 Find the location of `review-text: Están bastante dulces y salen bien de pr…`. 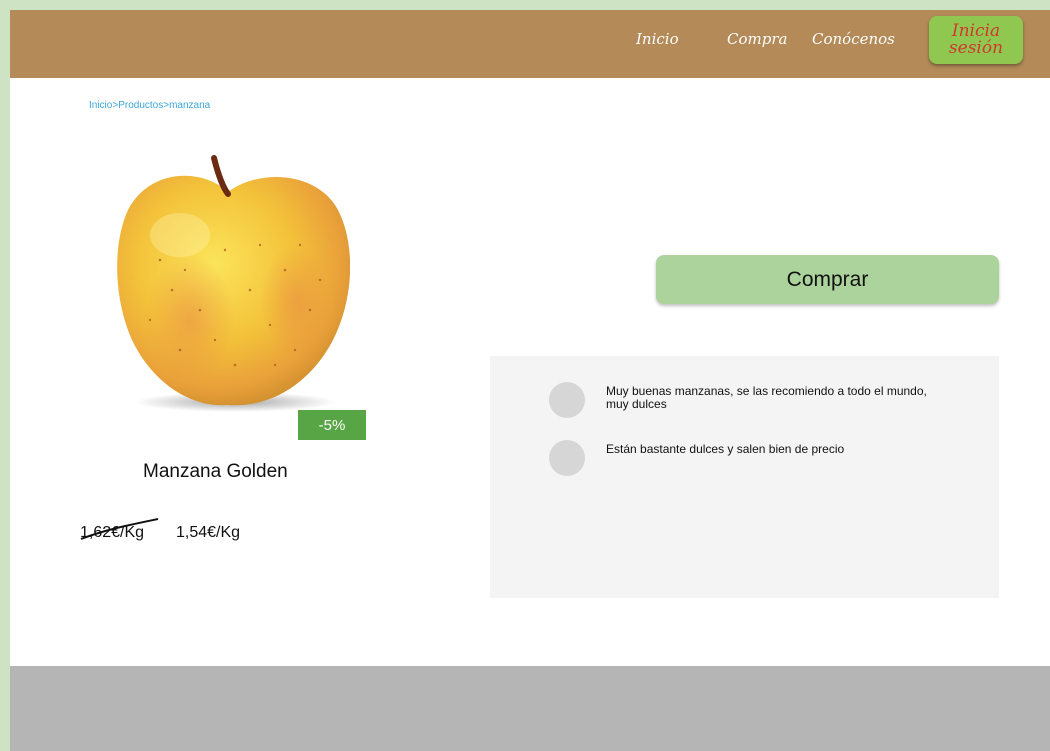

review-text: Están bastante dulces y salen bien de pr… is located at coordinates (725, 449).